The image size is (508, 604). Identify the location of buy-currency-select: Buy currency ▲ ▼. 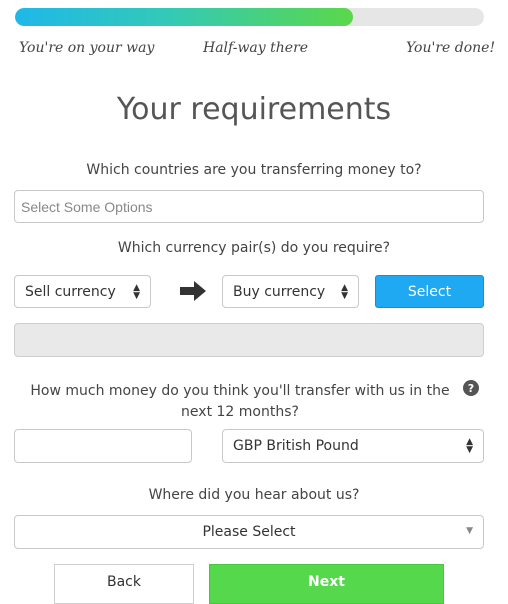
(290, 291).